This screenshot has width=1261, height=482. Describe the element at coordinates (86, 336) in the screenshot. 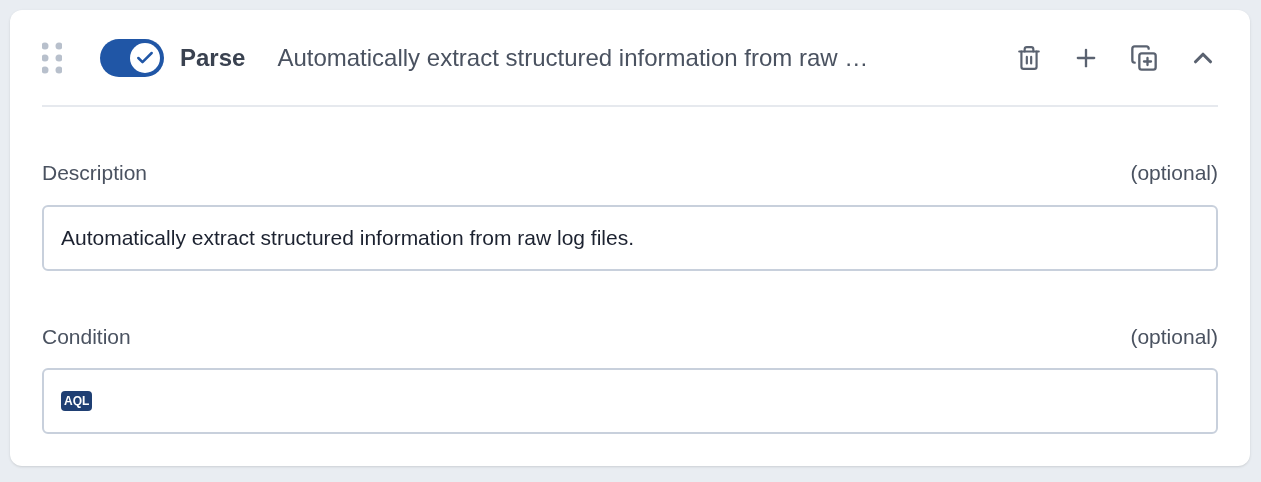

I see `field-label: Condition` at that location.